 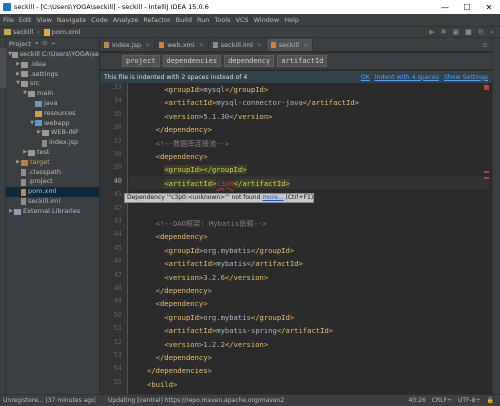 What do you see at coordinates (52, 104) in the screenshot?
I see `tree-item: java` at bounding box center [52, 104].